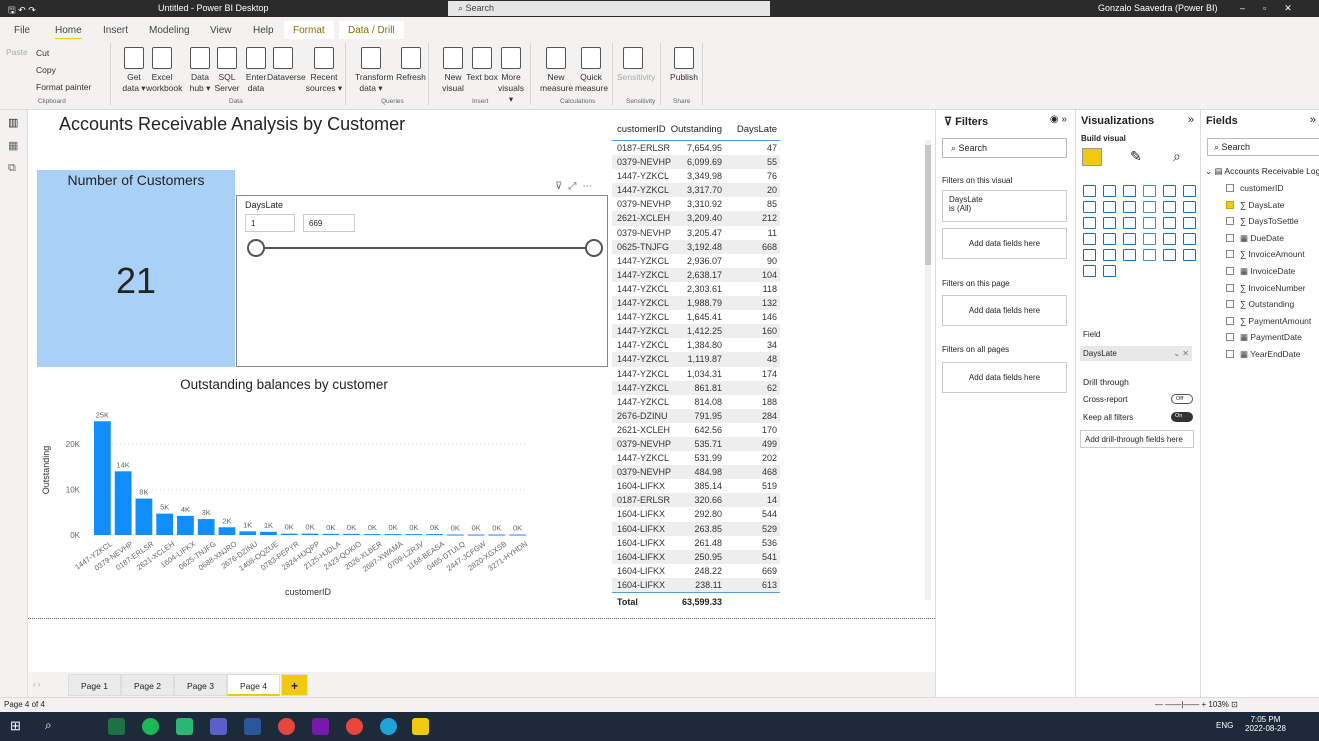  What do you see at coordinates (696, 176) in the screenshot?
I see `table-row: 1447-YZKCL 3,349.98 76` at bounding box center [696, 176].